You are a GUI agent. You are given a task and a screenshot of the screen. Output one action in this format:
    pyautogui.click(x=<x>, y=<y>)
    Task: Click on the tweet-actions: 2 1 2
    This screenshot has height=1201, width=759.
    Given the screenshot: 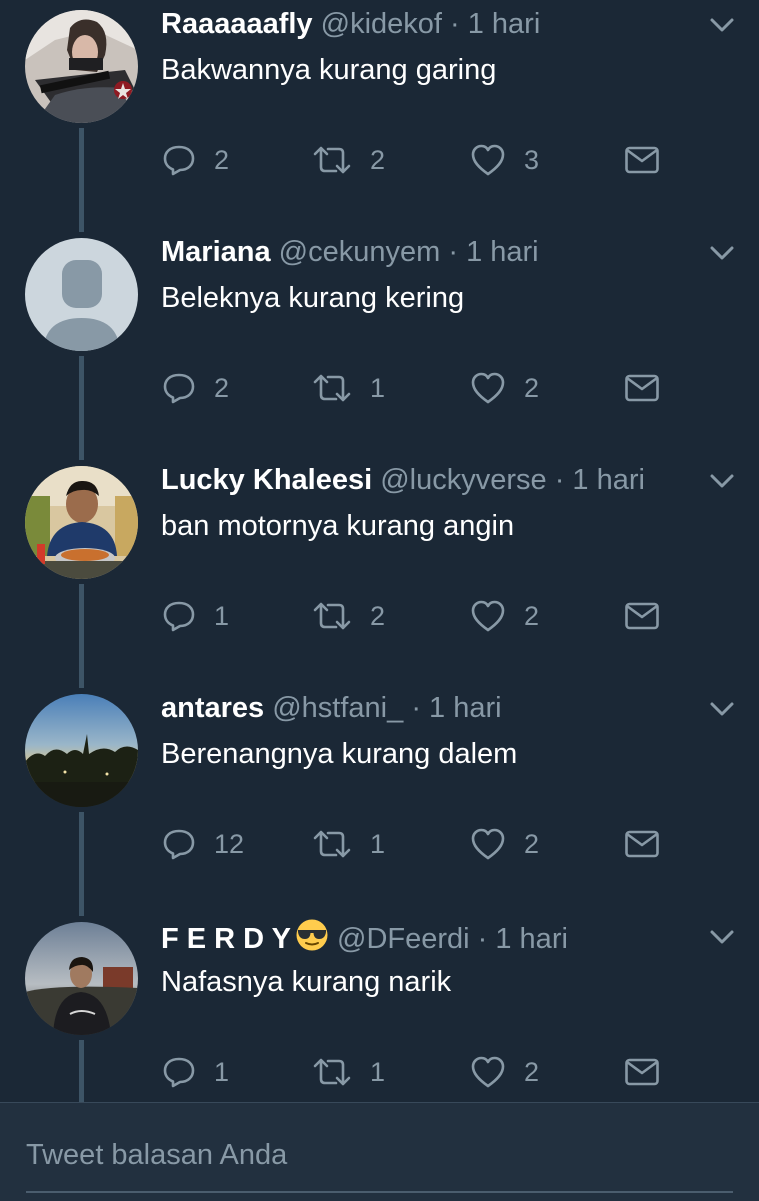 What is the action you would take?
    pyautogui.click(x=379, y=388)
    